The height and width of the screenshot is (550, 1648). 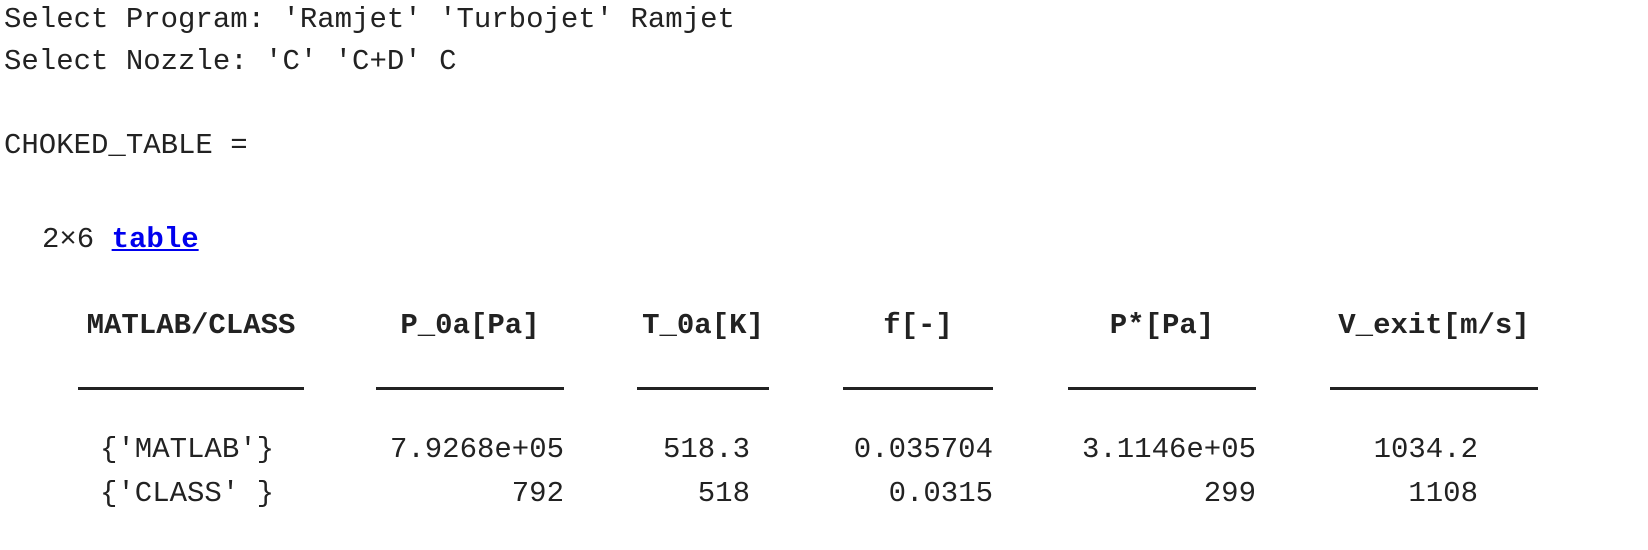 What do you see at coordinates (187, 449) in the screenshot?
I see `table-cell-row0-matlab-class: {'MATLAB'}` at bounding box center [187, 449].